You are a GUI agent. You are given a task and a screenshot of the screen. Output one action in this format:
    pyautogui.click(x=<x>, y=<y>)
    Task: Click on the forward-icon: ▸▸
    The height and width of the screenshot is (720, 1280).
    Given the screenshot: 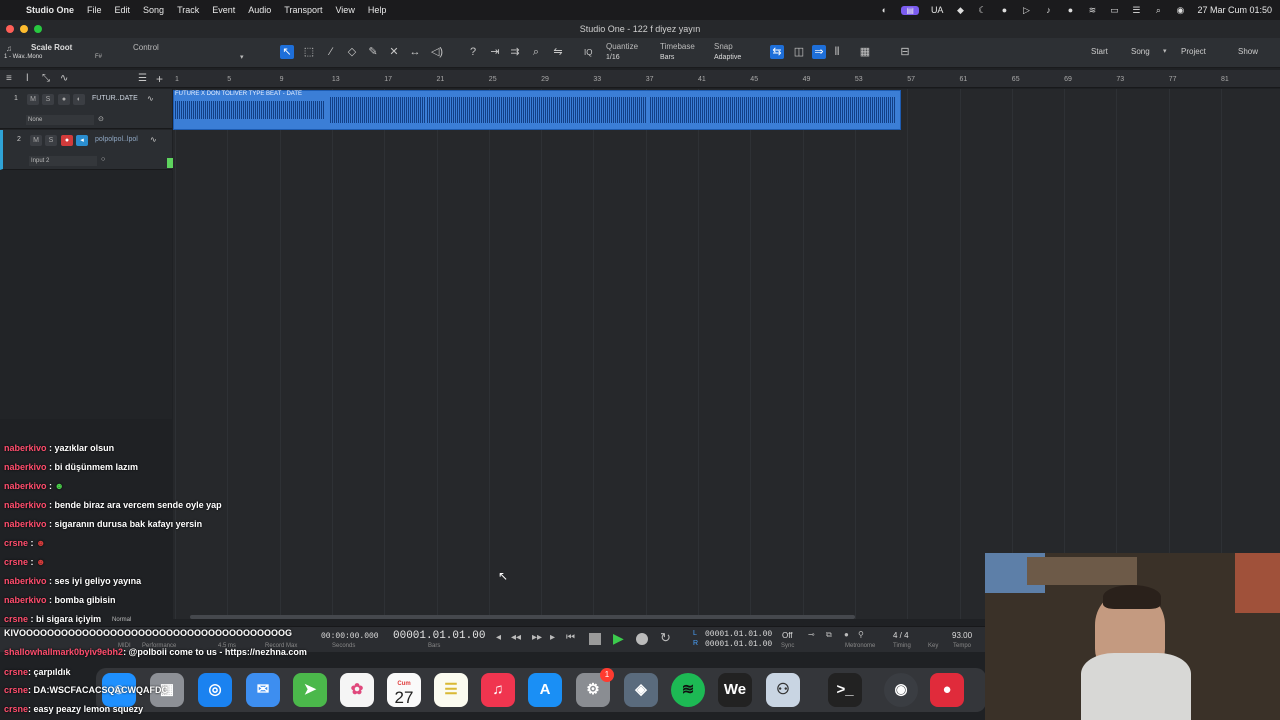 What is the action you would take?
    pyautogui.click(x=537, y=637)
    